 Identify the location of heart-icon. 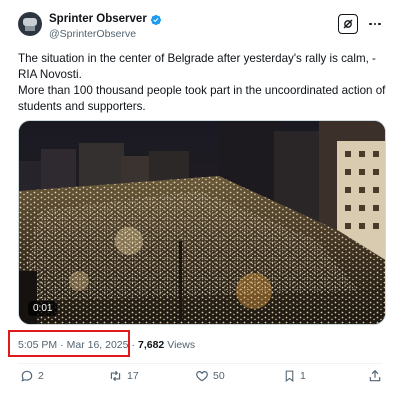
(202, 376).